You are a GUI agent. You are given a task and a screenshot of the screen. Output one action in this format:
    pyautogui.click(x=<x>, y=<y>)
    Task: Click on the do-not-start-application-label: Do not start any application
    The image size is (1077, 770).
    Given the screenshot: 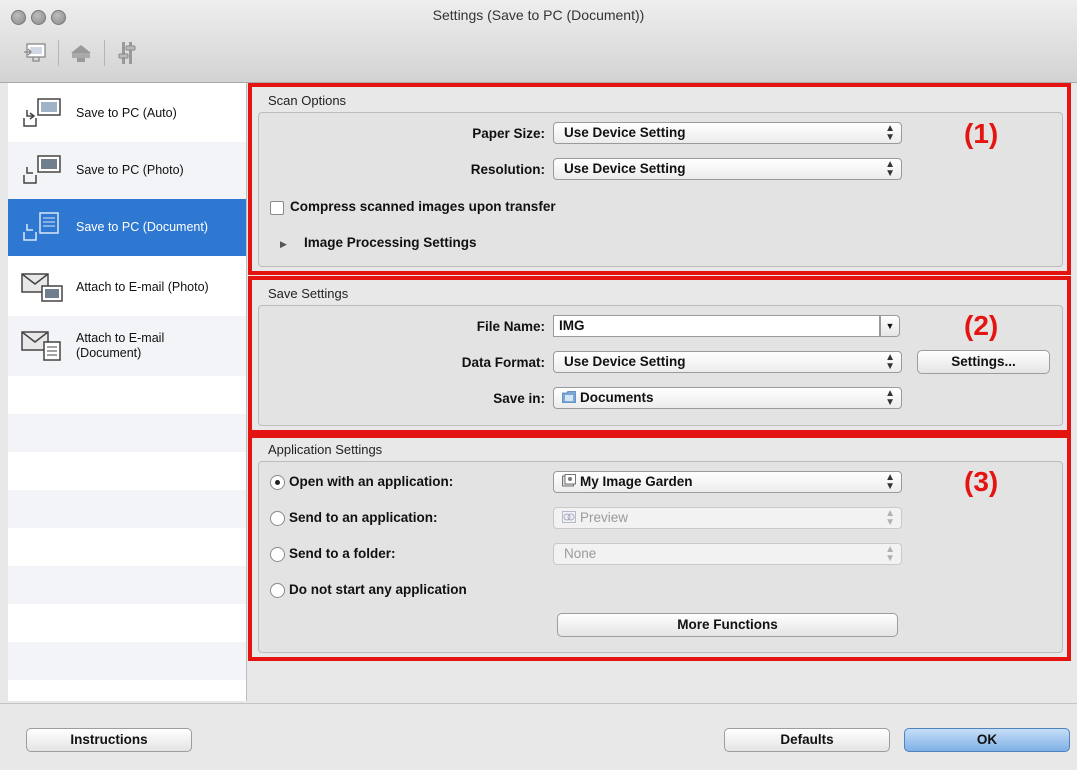 What is the action you would take?
    pyautogui.click(x=378, y=589)
    